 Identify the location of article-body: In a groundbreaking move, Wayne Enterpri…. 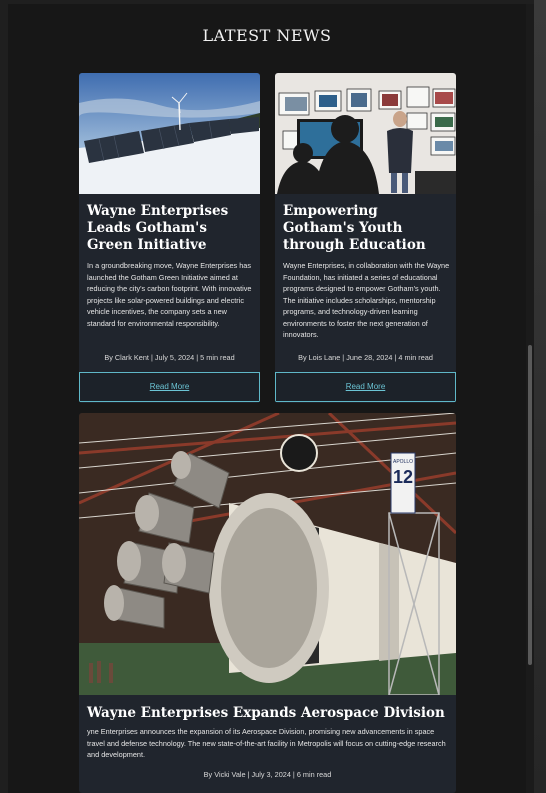
(169, 294).